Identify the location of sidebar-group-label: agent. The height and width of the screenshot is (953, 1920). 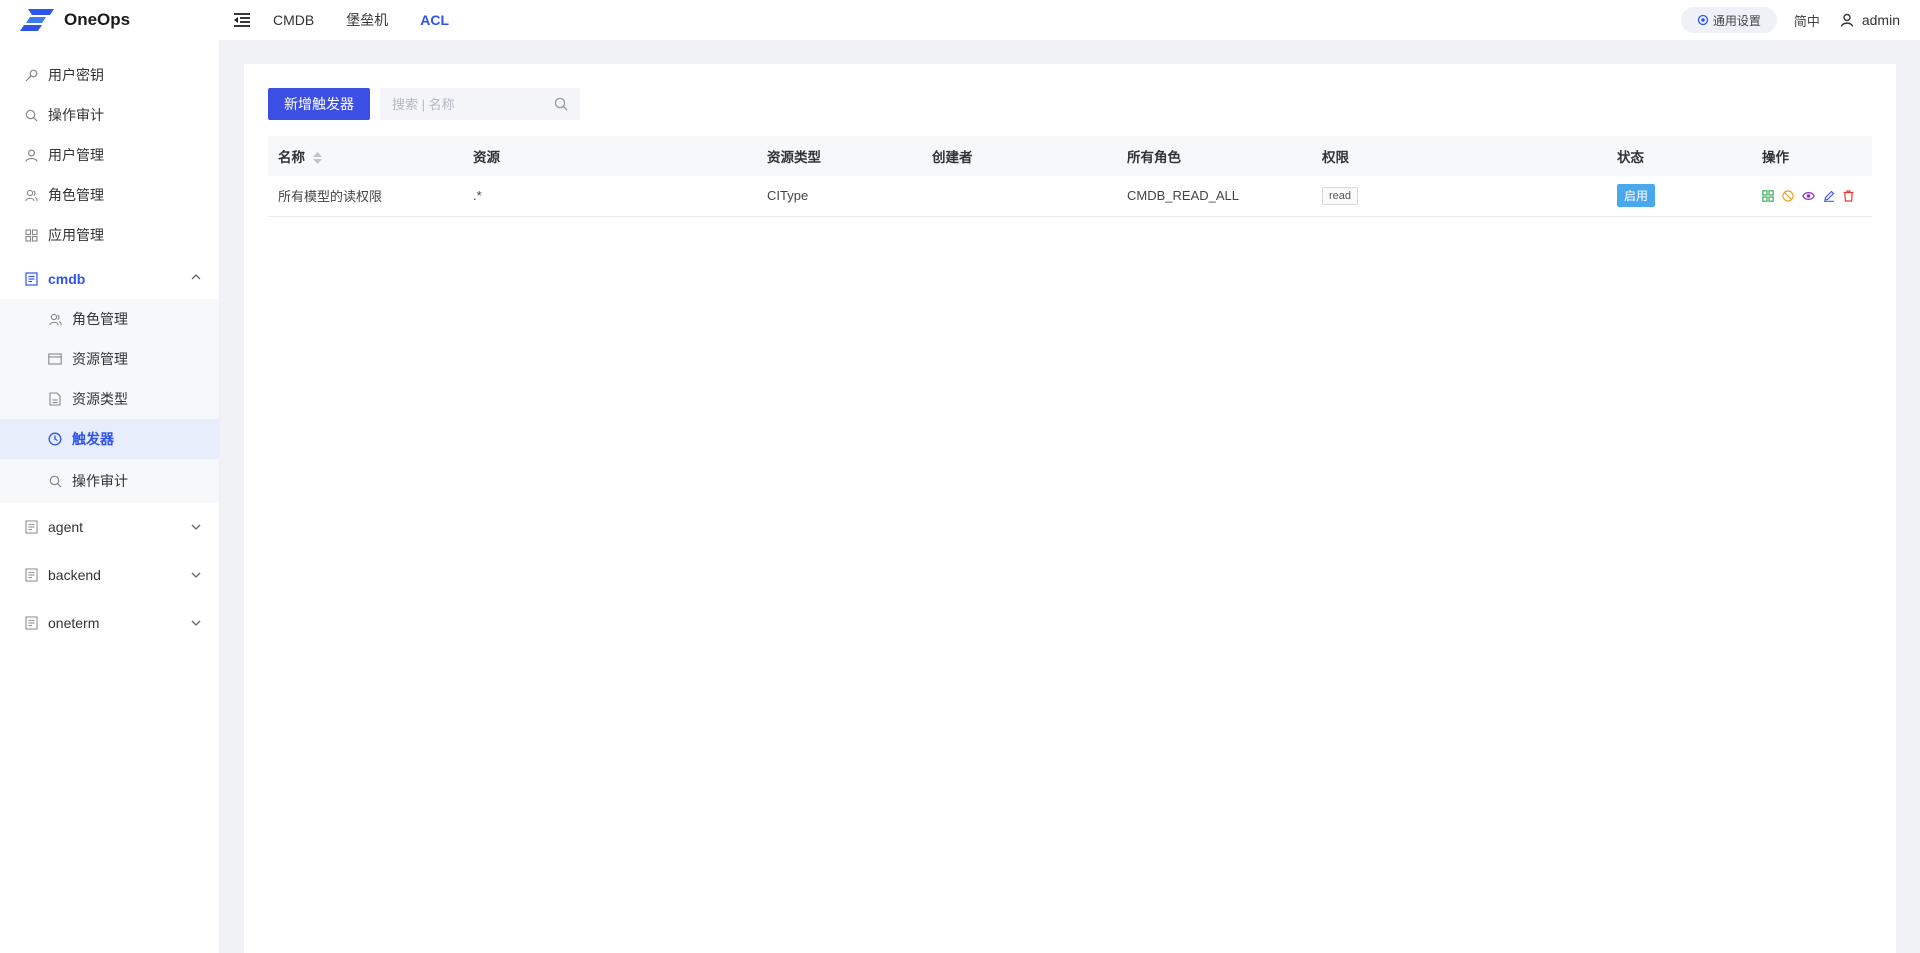
(66, 527).